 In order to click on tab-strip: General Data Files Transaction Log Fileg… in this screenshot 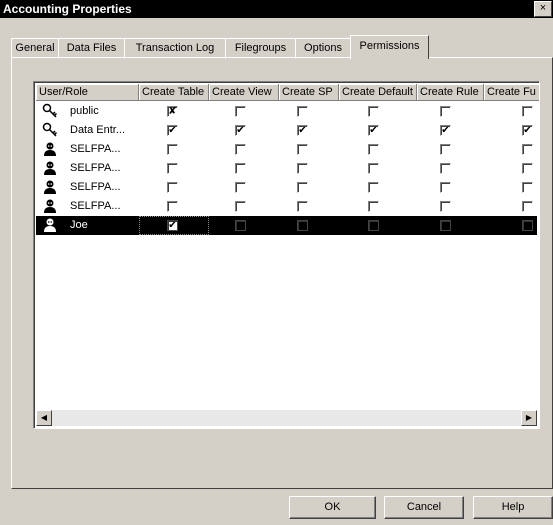, I will do `click(281, 47)`.